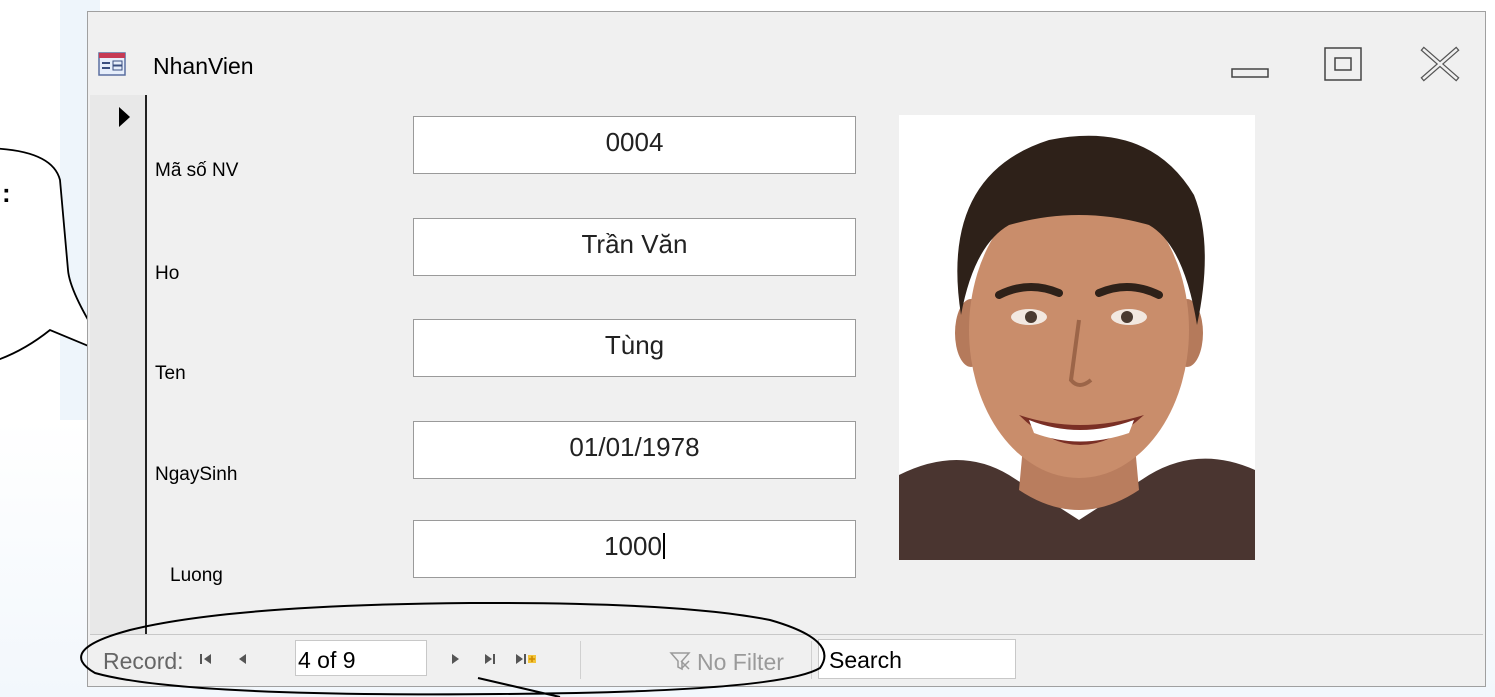 Image resolution: width=1495 pixels, height=697 pixels. Describe the element at coordinates (455, 659) in the screenshot. I see `next-record-icon` at that location.